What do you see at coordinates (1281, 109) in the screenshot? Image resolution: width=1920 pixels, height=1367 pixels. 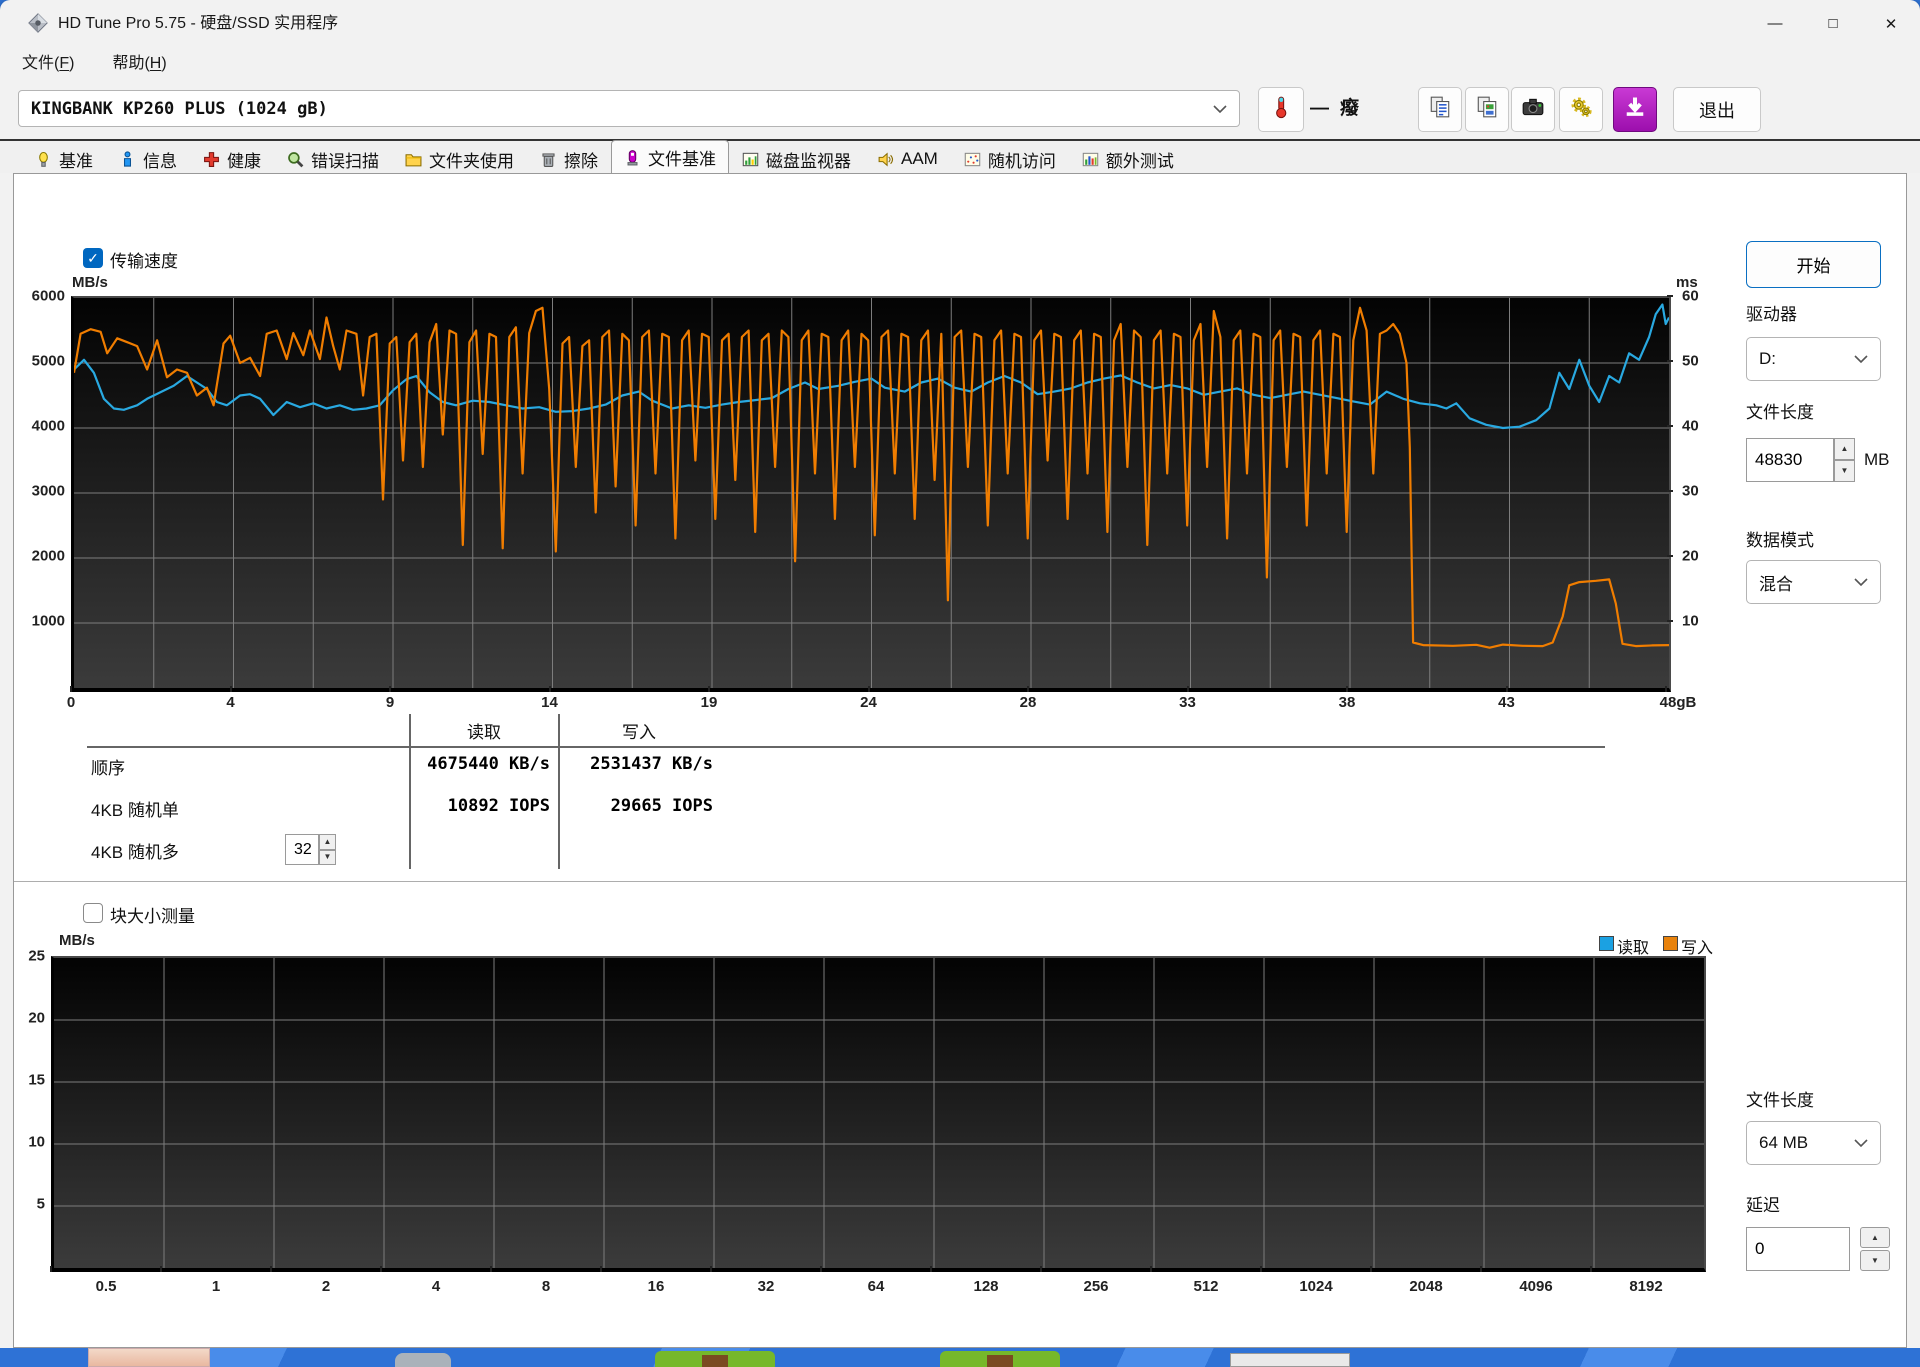 I see `temperature-button` at bounding box center [1281, 109].